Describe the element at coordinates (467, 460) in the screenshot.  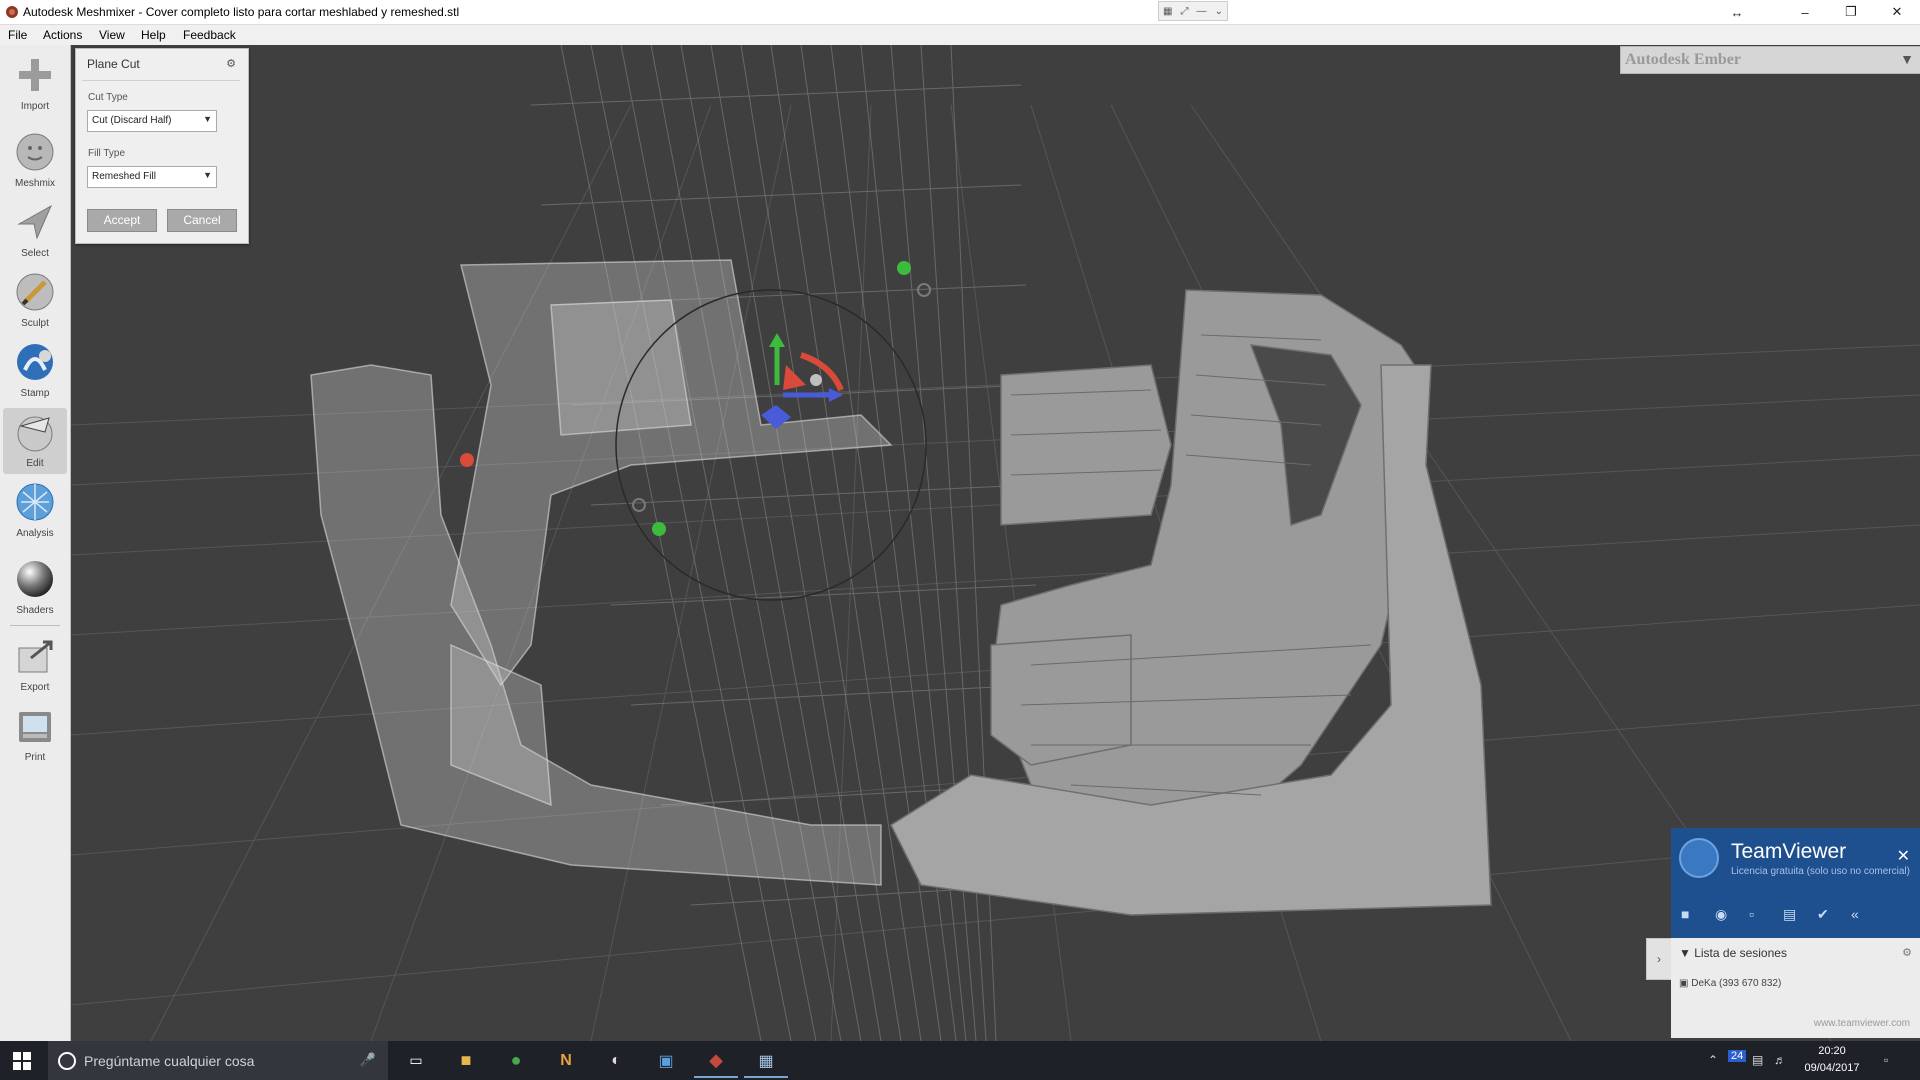
I see `red-handle` at that location.